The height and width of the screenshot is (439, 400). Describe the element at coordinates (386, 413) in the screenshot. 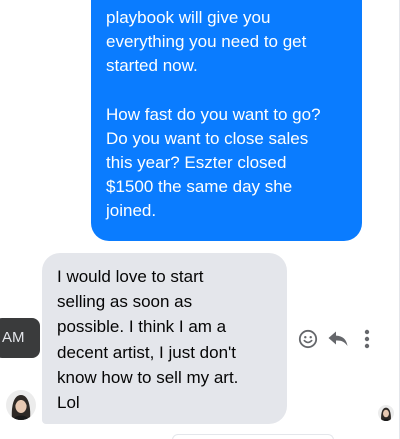

I see `read-receipt-avatar` at that location.